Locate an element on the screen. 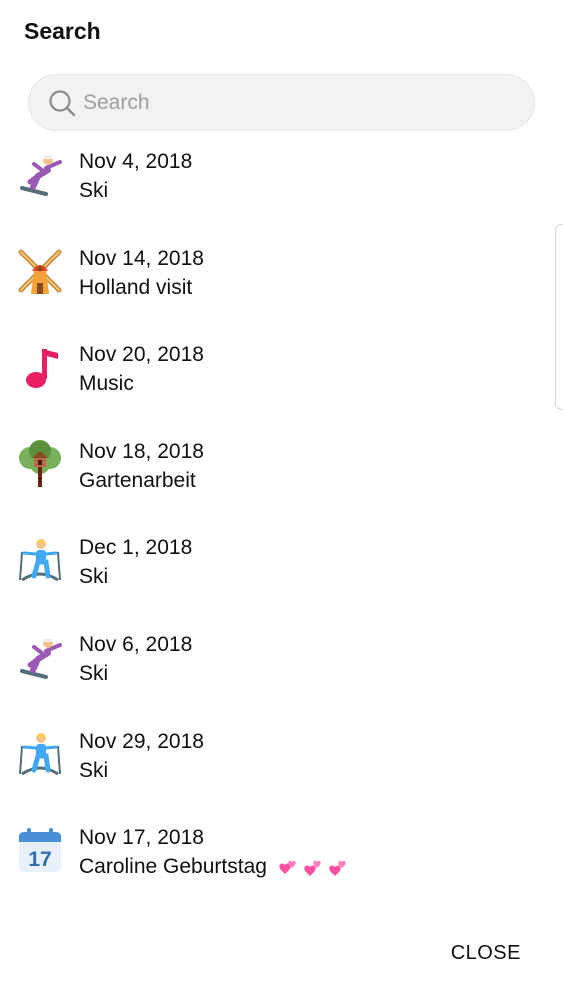 The width and height of the screenshot is (563, 1000). calendar-icon: 17 is located at coordinates (40, 850).